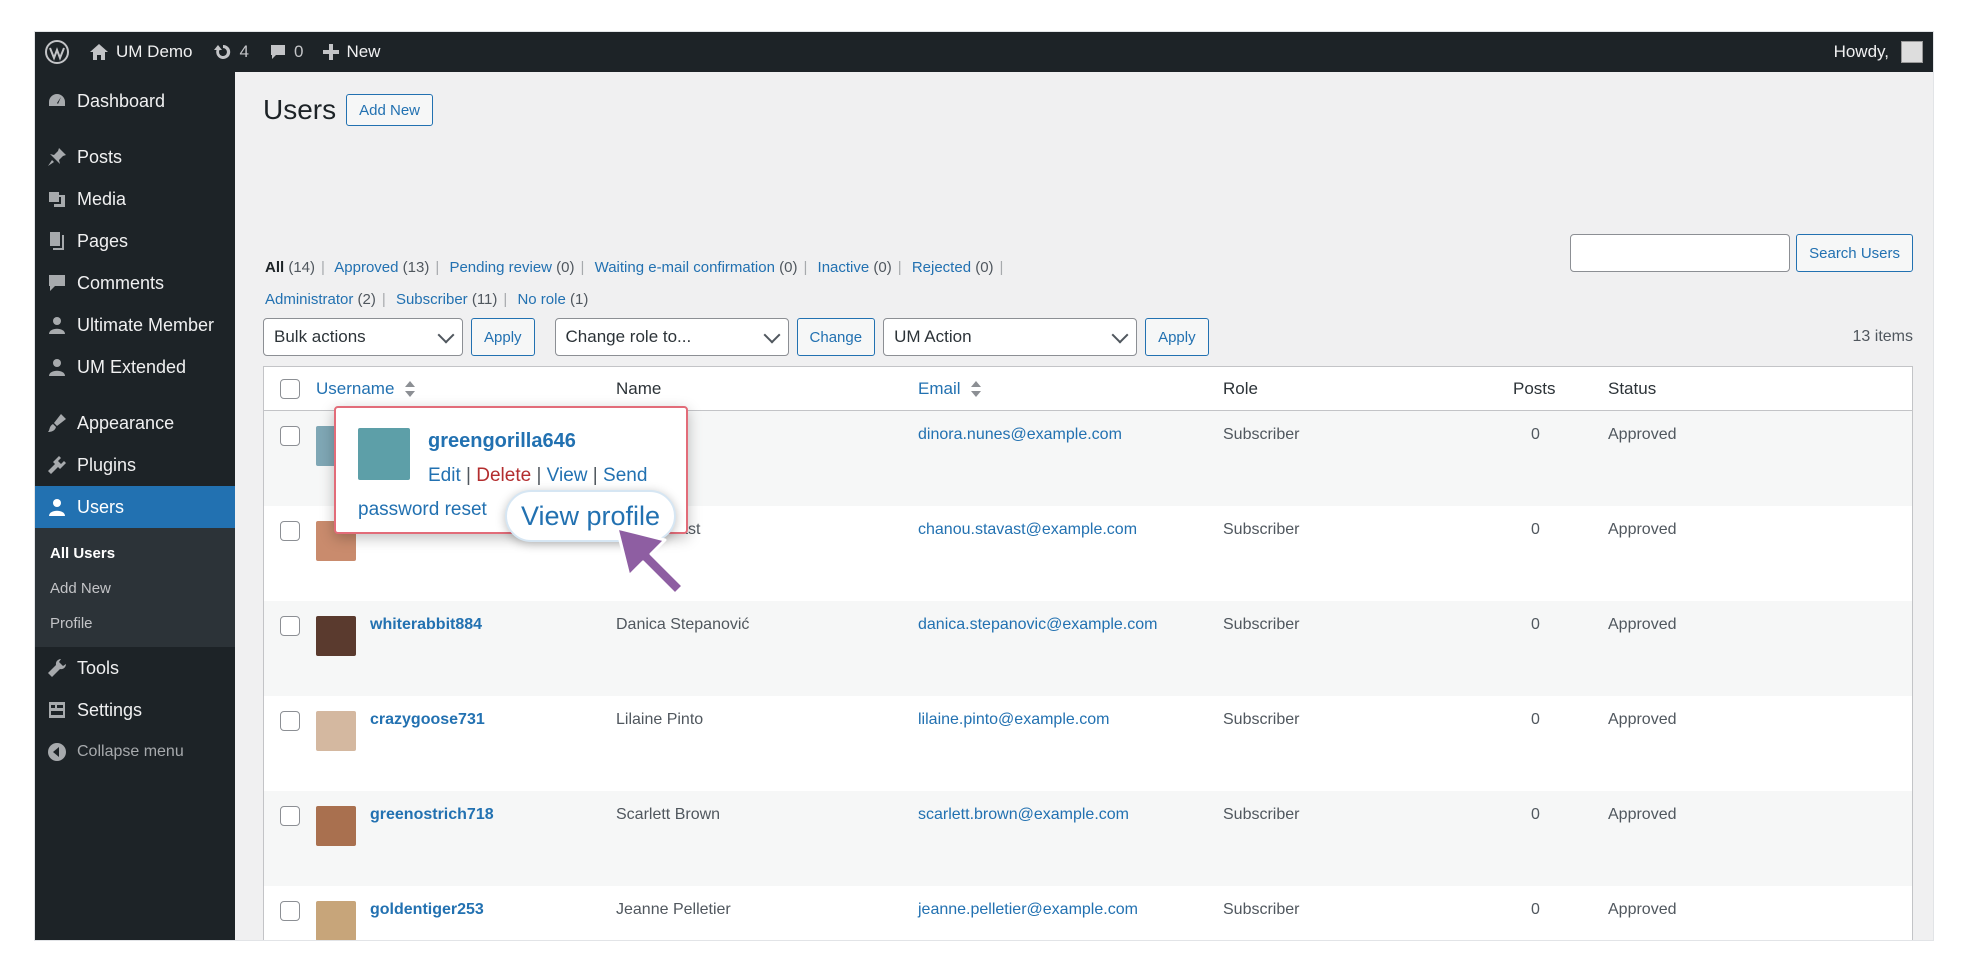  What do you see at coordinates (625, 475) in the screenshot?
I see `send-password-reset-link: Send` at bounding box center [625, 475].